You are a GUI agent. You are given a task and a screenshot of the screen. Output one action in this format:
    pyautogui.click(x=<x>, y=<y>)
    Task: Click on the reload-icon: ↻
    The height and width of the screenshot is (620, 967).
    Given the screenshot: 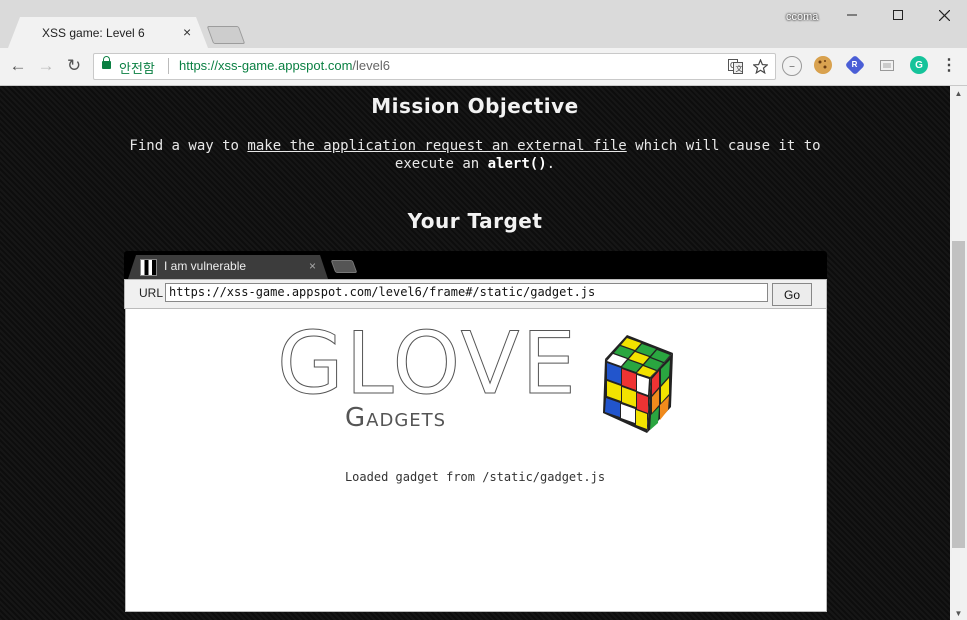 What is the action you would take?
    pyautogui.click(x=74, y=65)
    